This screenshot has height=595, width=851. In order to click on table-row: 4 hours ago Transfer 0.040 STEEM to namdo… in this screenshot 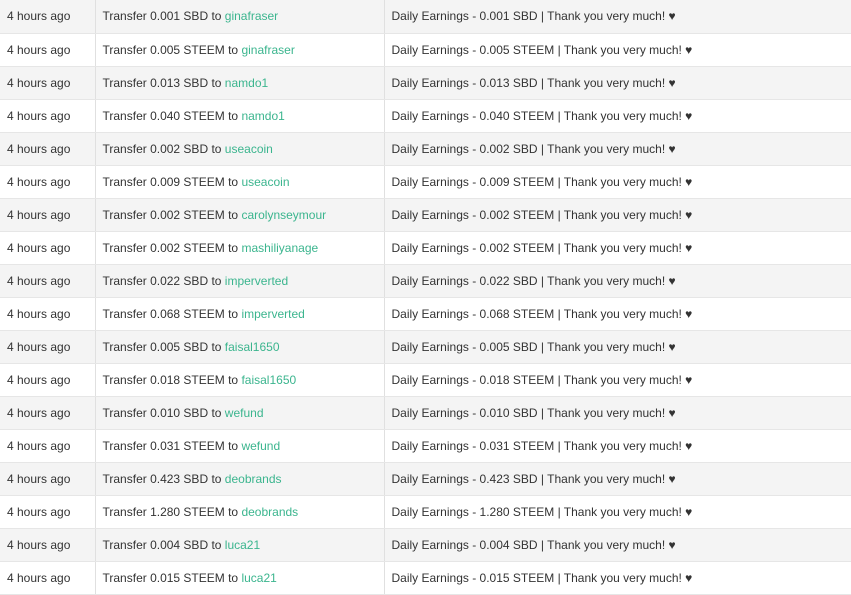, I will do `click(425, 116)`.